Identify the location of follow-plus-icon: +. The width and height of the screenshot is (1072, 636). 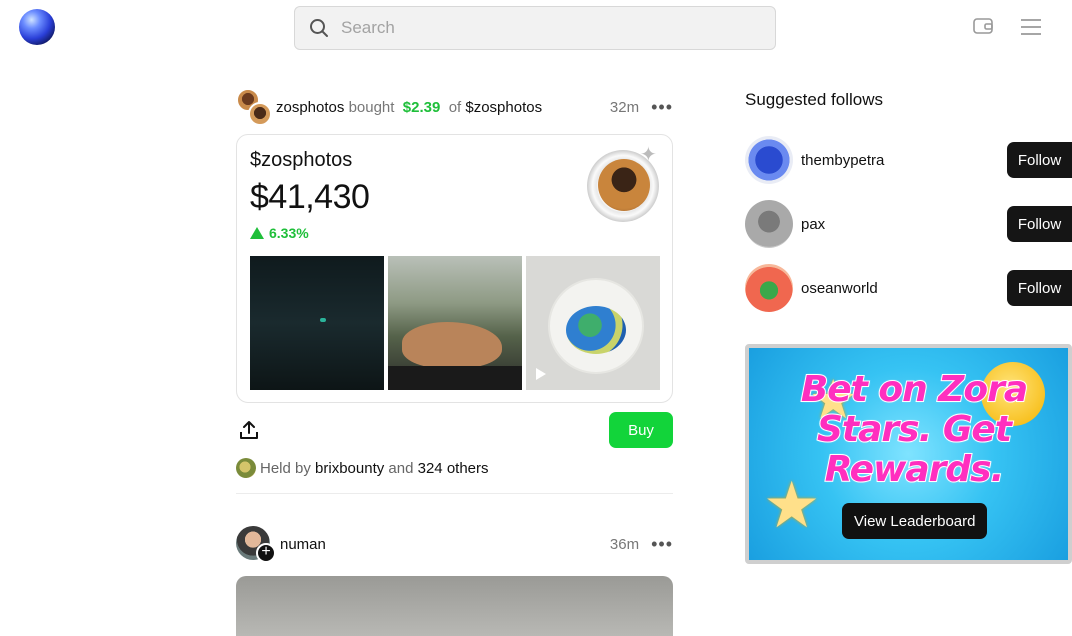
(266, 553).